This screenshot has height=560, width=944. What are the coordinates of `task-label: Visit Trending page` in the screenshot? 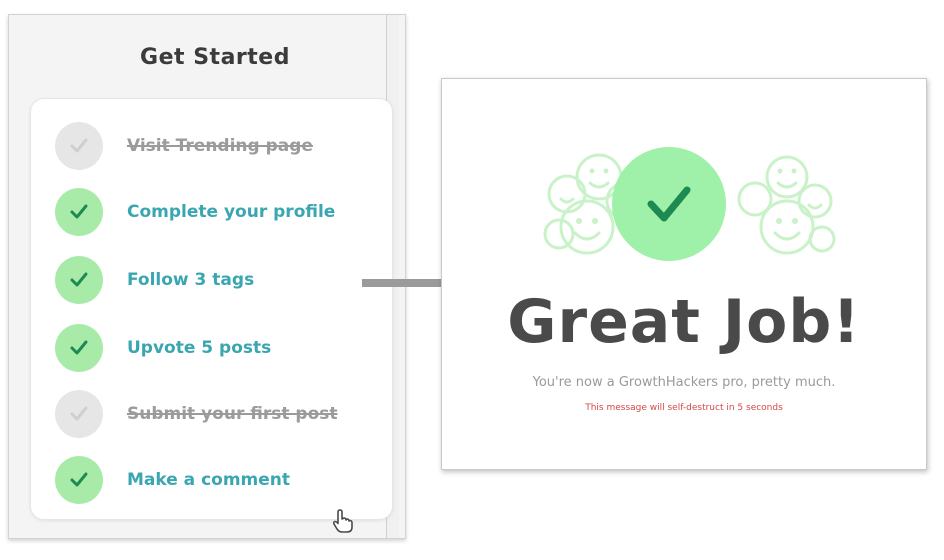 It's located at (220, 146).